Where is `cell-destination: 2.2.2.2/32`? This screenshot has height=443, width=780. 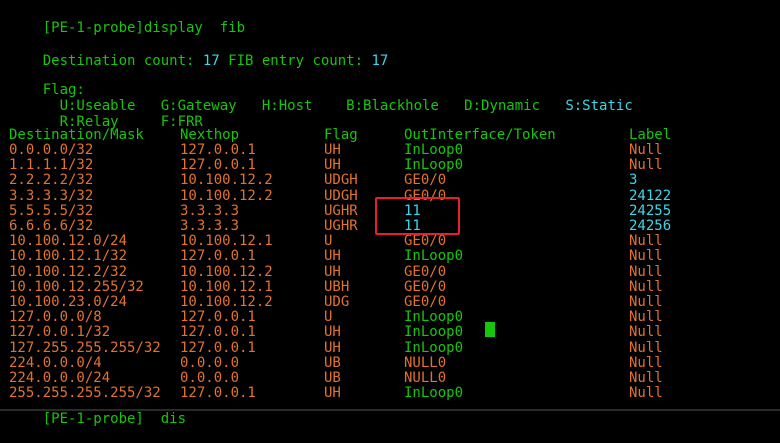
cell-destination: 2.2.2.2/32 is located at coordinates (51, 180).